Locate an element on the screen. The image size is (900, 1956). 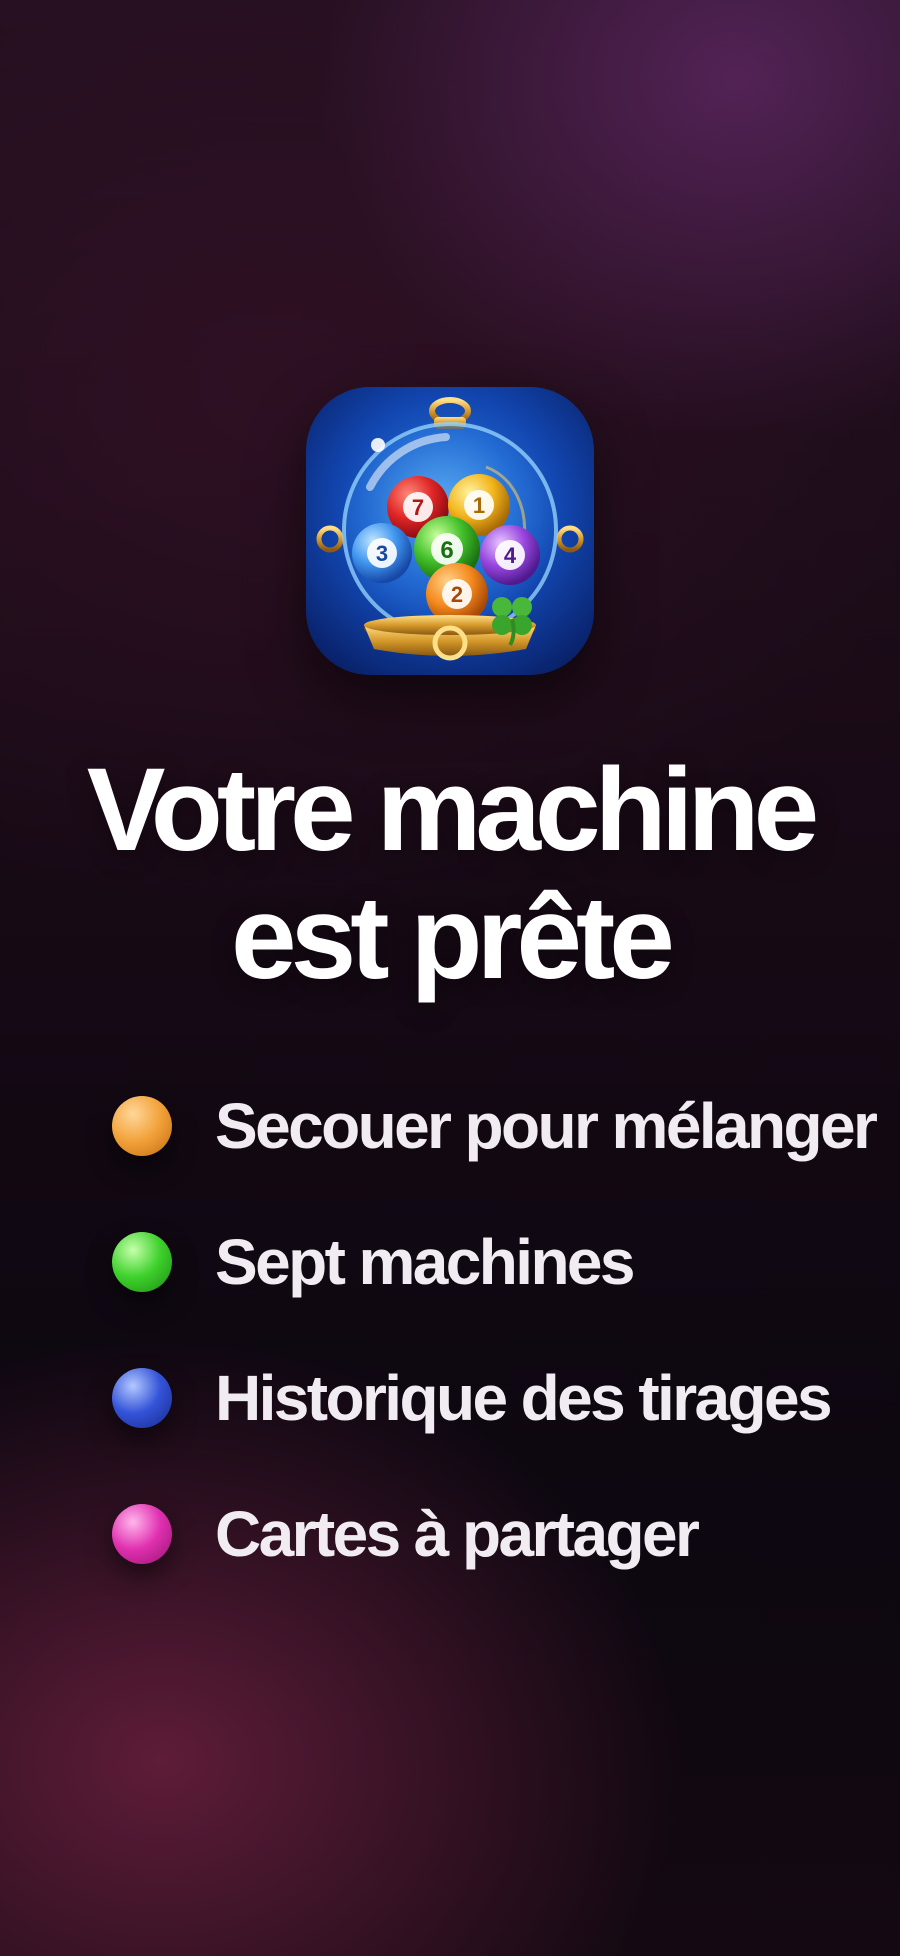
svg-text: 6 is located at coordinates (446, 550).